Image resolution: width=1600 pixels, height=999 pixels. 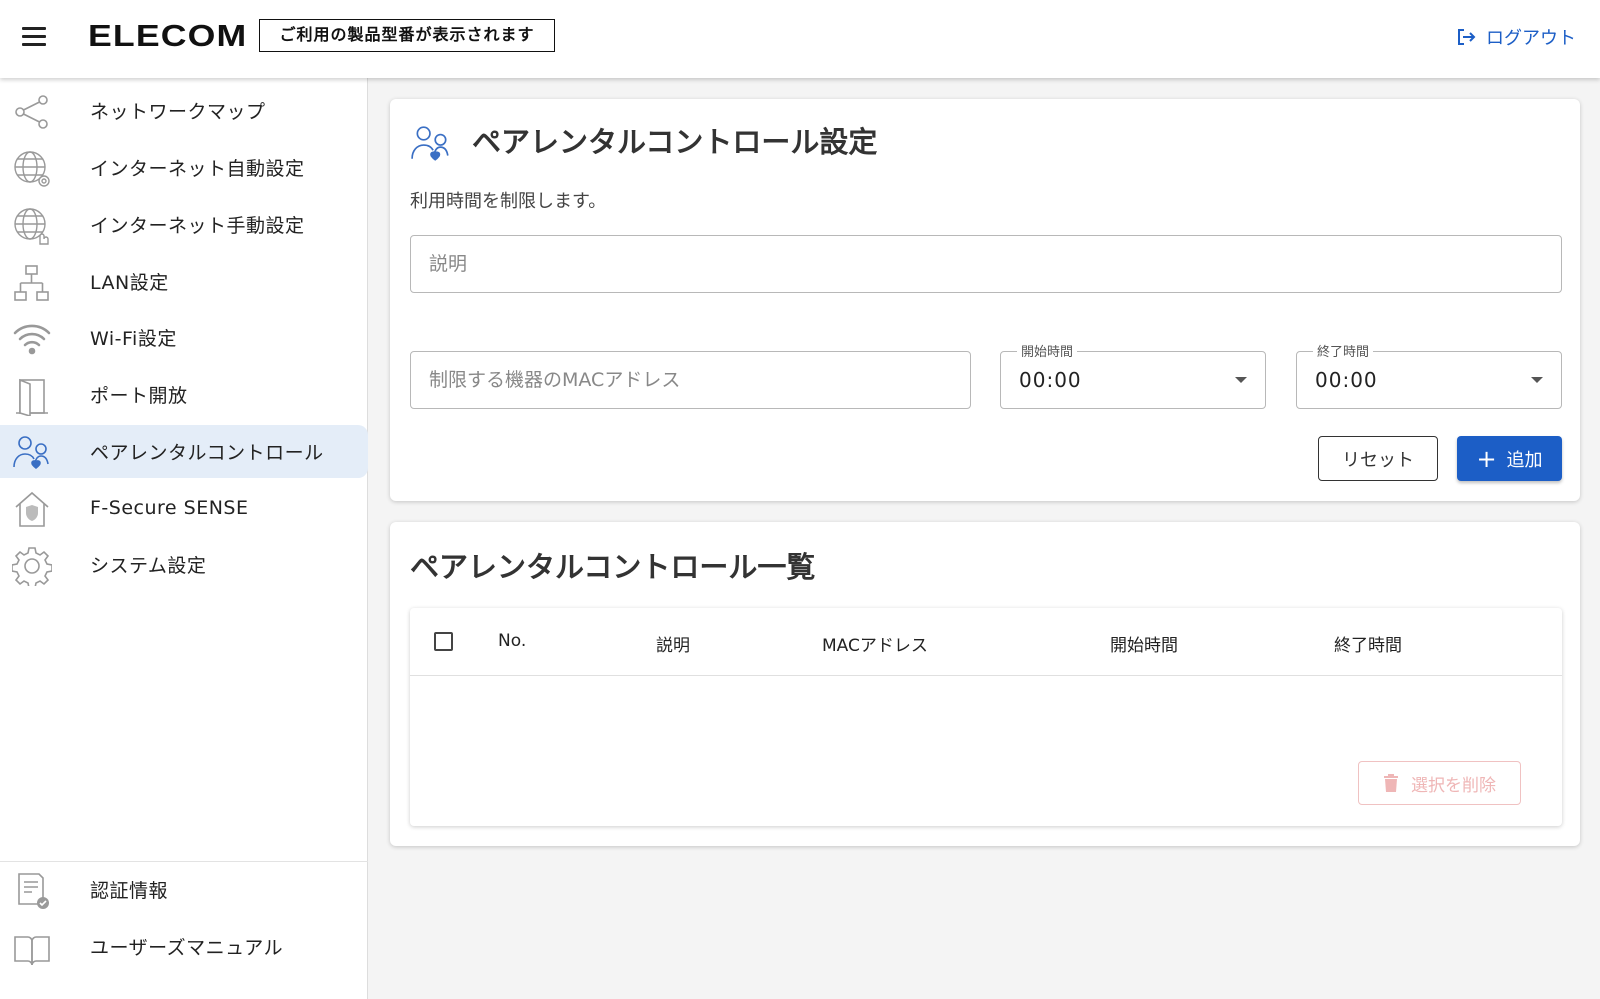 I want to click on delete-selected-button: 選択を削除, so click(x=1439, y=783).